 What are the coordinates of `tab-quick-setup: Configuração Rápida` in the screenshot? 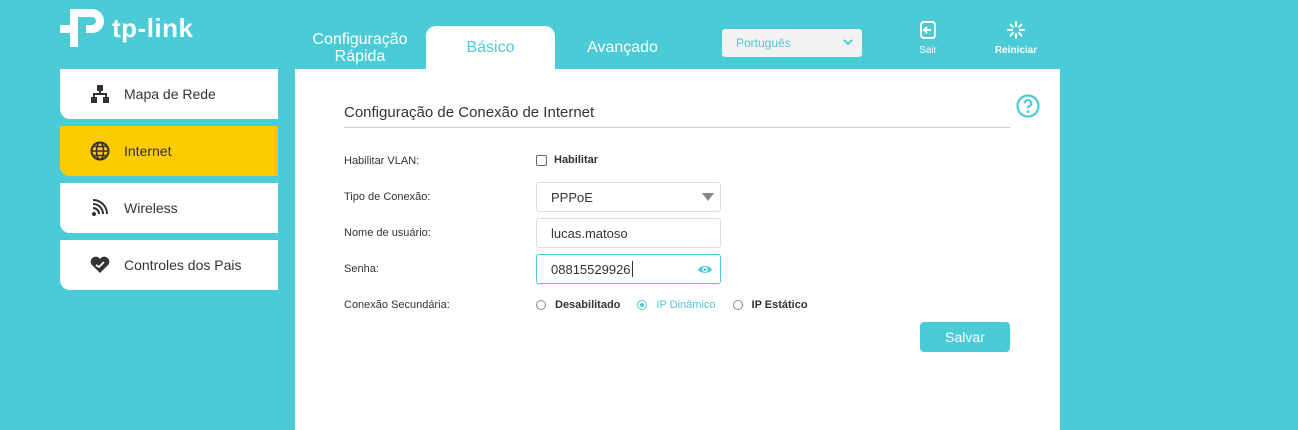 It's located at (360, 47).